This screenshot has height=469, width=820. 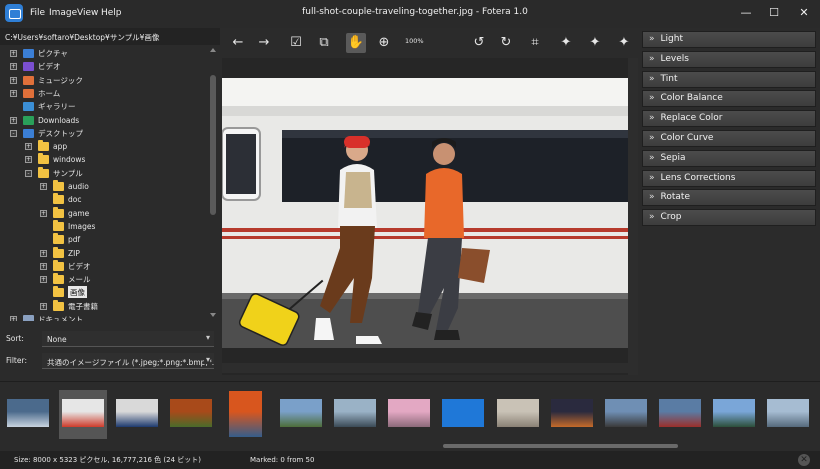 What do you see at coordinates (103, 226) in the screenshot?
I see `tree-item: Images` at bounding box center [103, 226].